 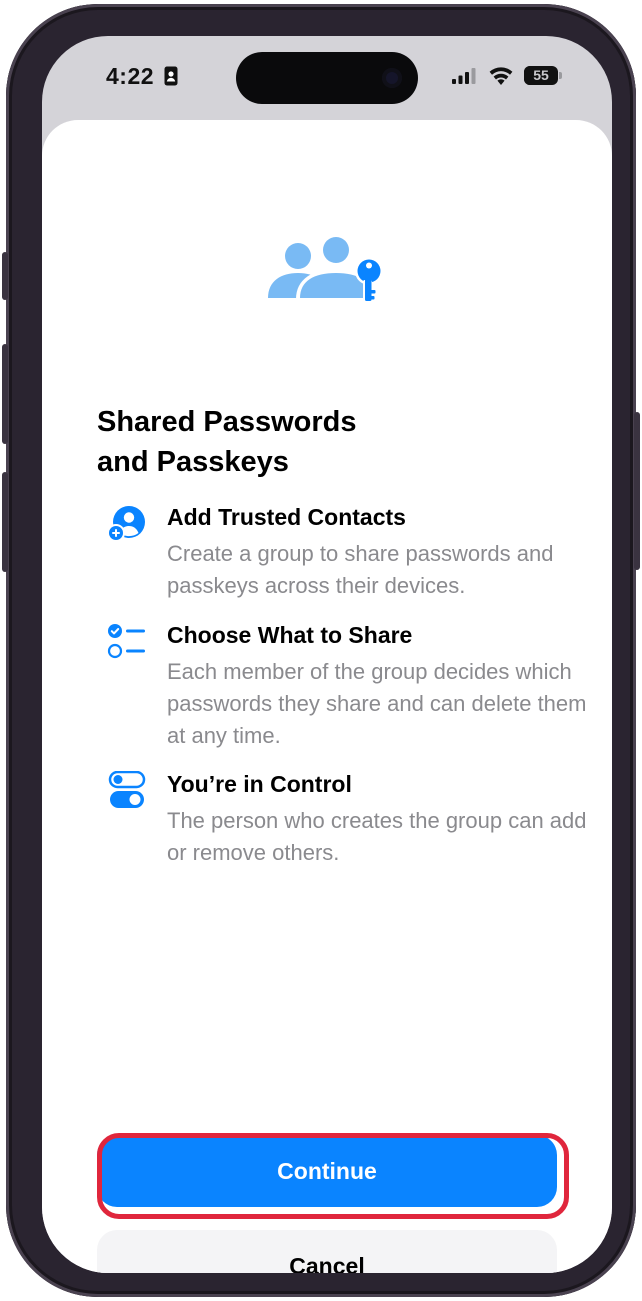 I want to click on wifi-icon, so click(x=501, y=76).